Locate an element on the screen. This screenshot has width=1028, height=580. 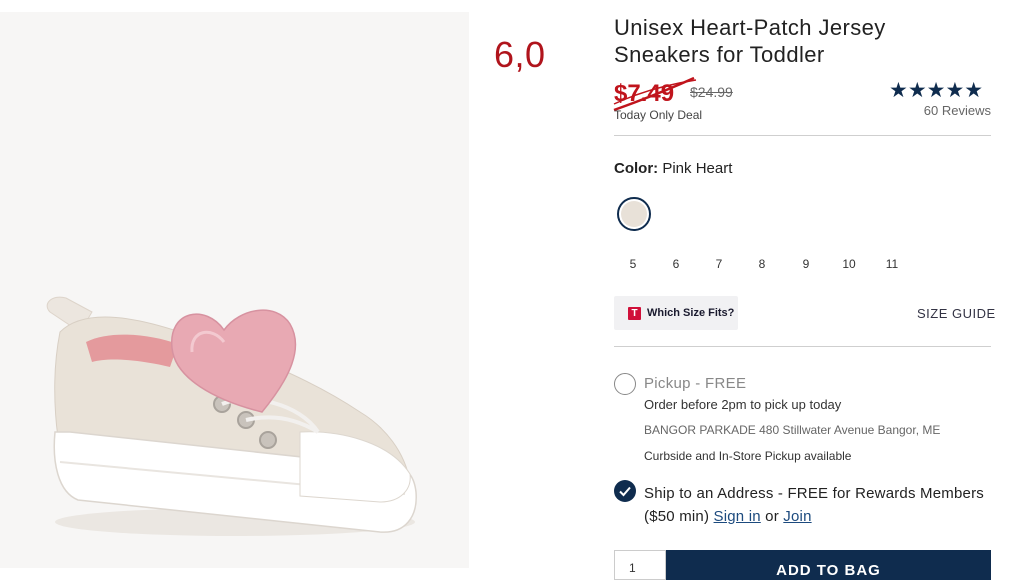
color-selection-label: Color: Pink Heart is located at coordinates (673, 168).